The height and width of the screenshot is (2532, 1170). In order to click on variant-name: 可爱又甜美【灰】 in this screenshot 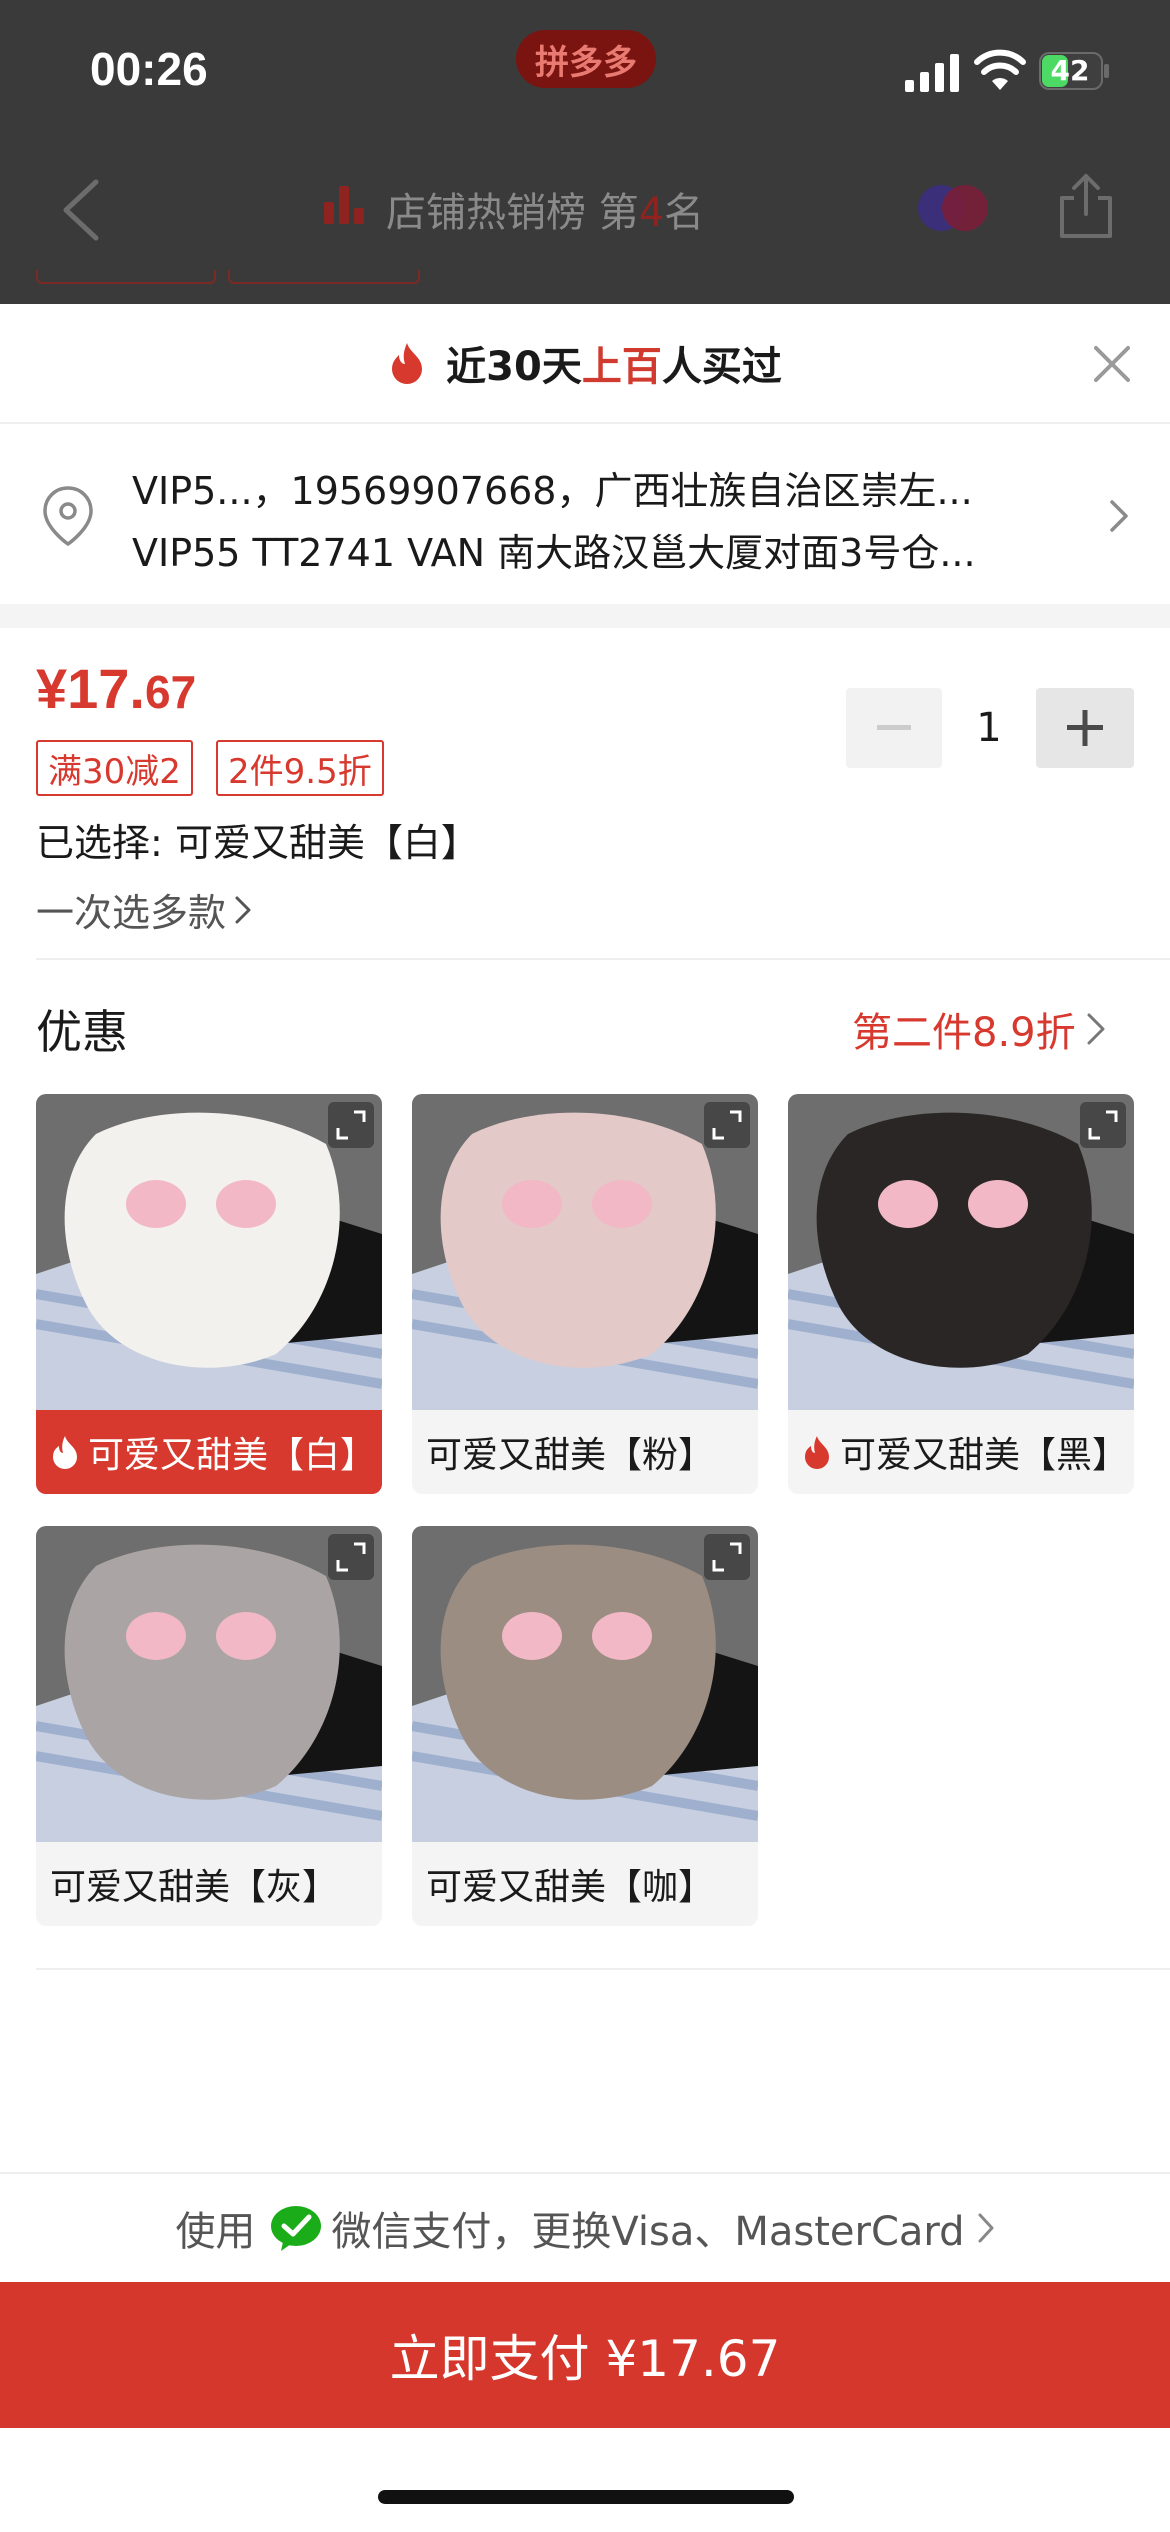, I will do `click(194, 1887)`.